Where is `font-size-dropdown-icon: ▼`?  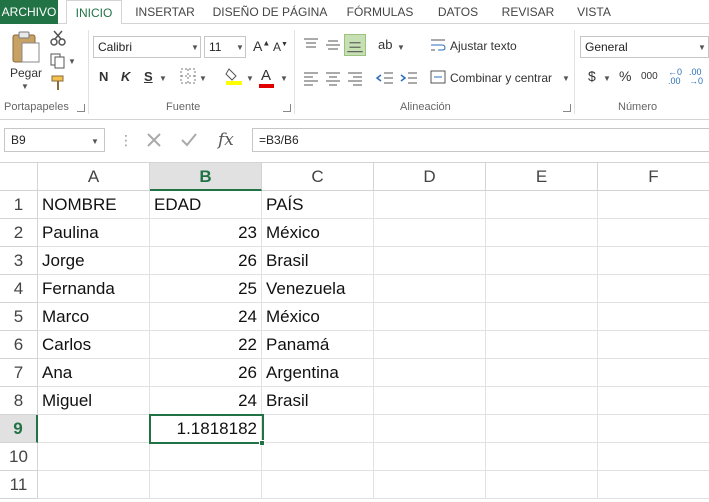 font-size-dropdown-icon: ▼ is located at coordinates (240, 47).